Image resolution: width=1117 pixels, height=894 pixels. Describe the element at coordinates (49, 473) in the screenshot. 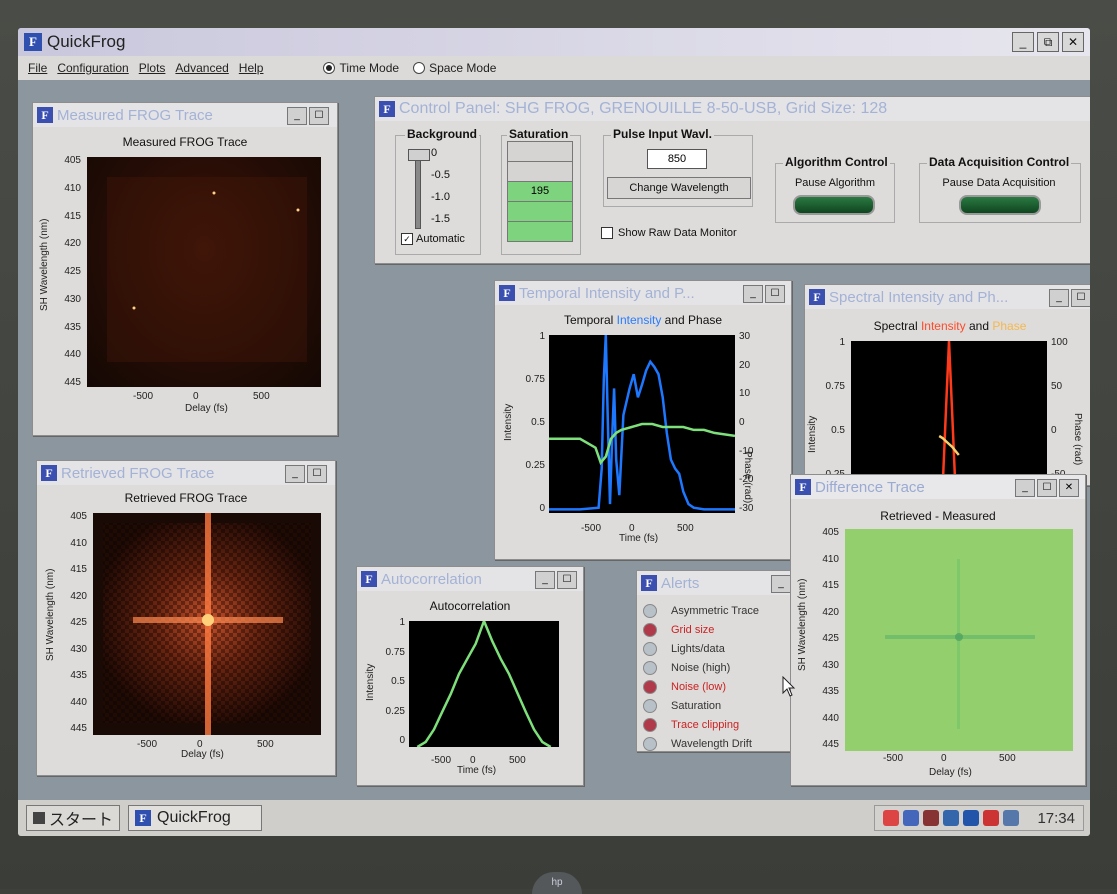

I see `frog-app-icon: F` at that location.